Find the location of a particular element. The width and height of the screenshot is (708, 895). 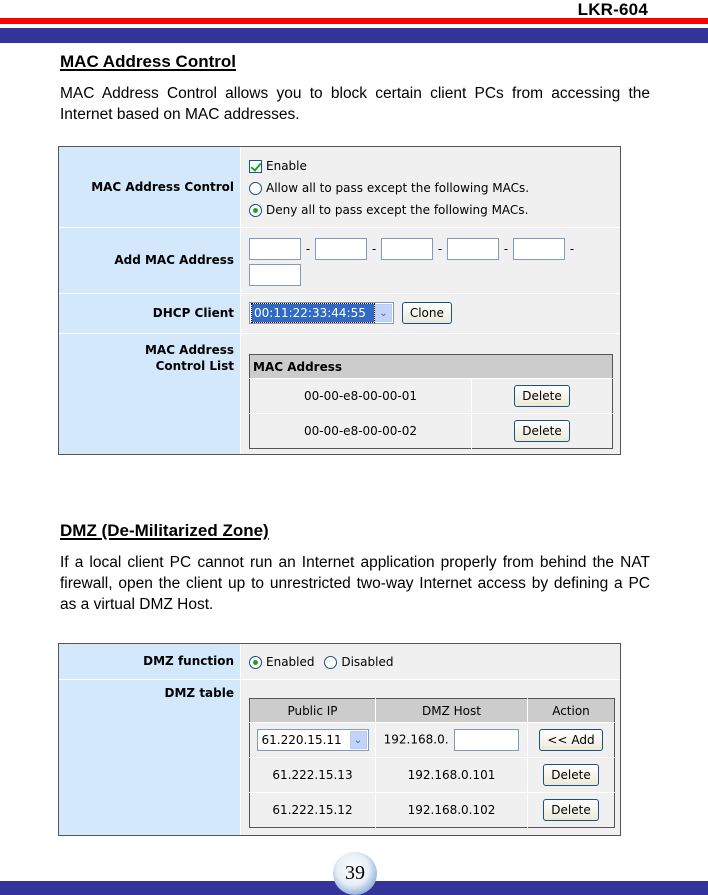

mac-section-title: MAC Address Control is located at coordinates (148, 61).